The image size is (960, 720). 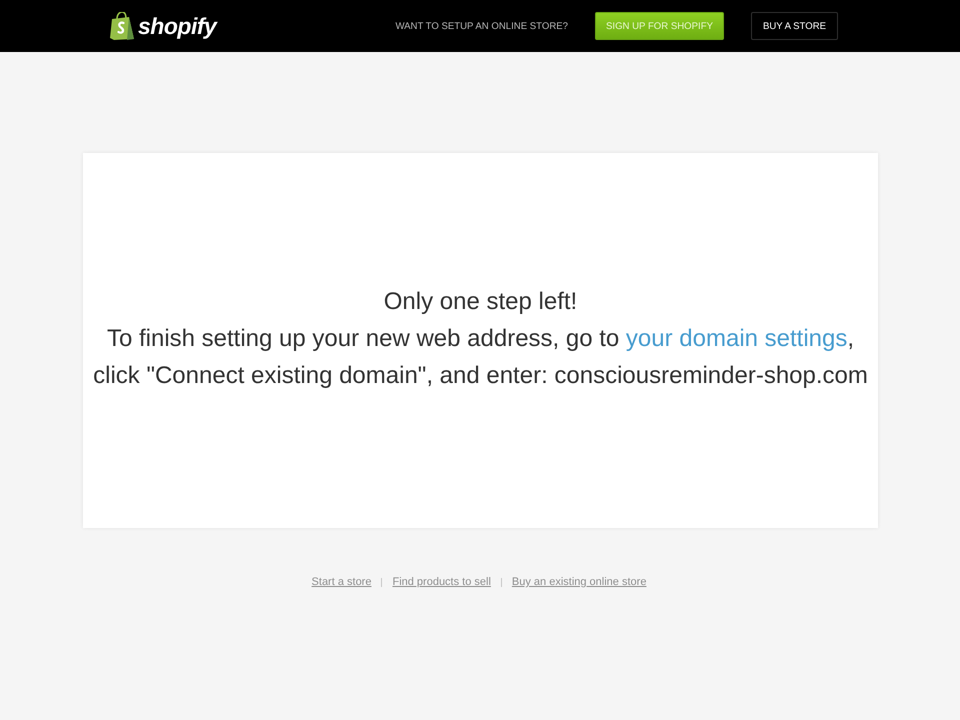 What do you see at coordinates (794, 26) in the screenshot?
I see `buy-store-button: BUY A STORE` at bounding box center [794, 26].